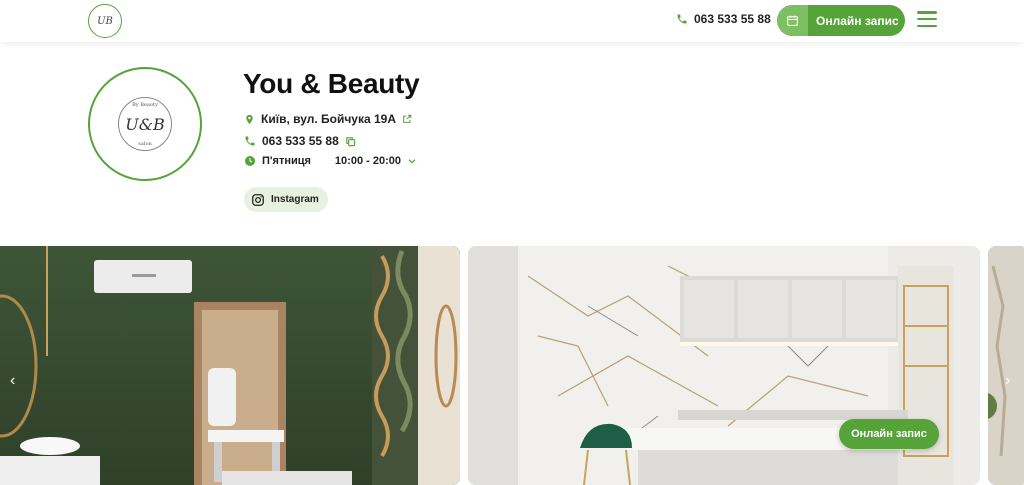 This screenshot has width=1024, height=485. I want to click on location-pin-icon, so click(249, 119).